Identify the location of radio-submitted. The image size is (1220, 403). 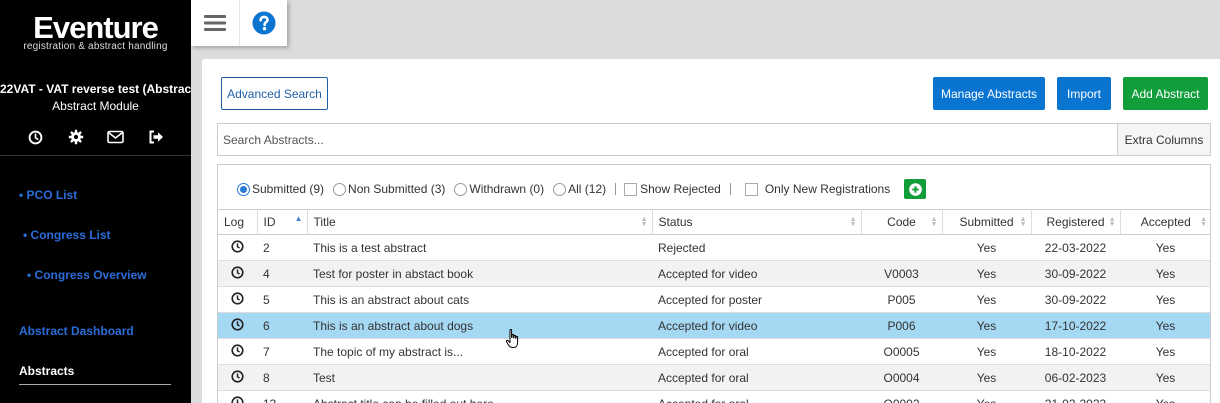
(243, 189).